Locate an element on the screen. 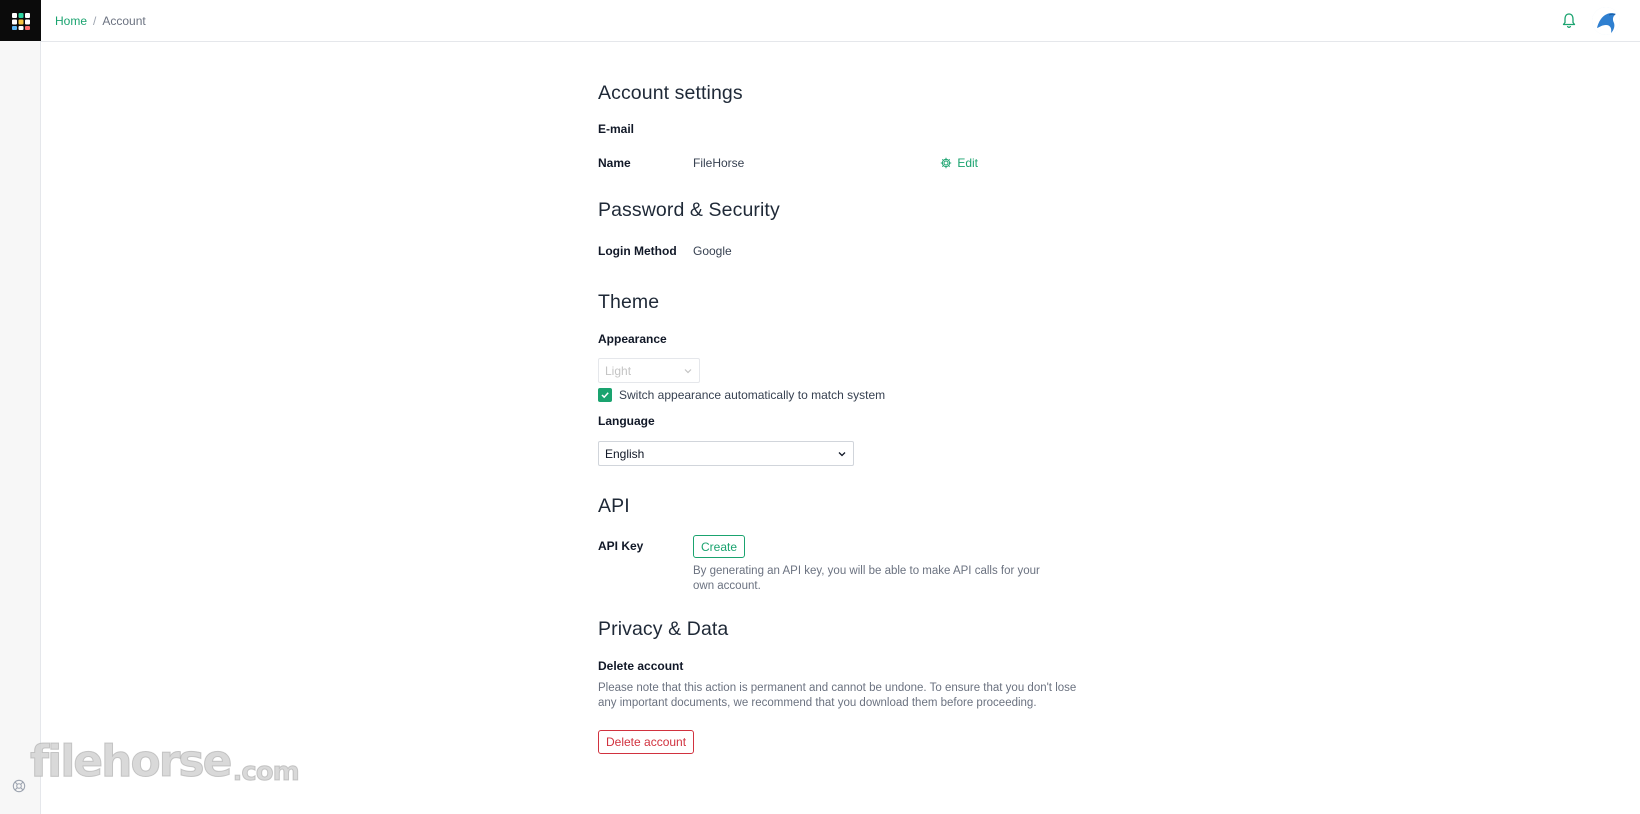 This screenshot has height=814, width=1640. api-title: API is located at coordinates (614, 506).